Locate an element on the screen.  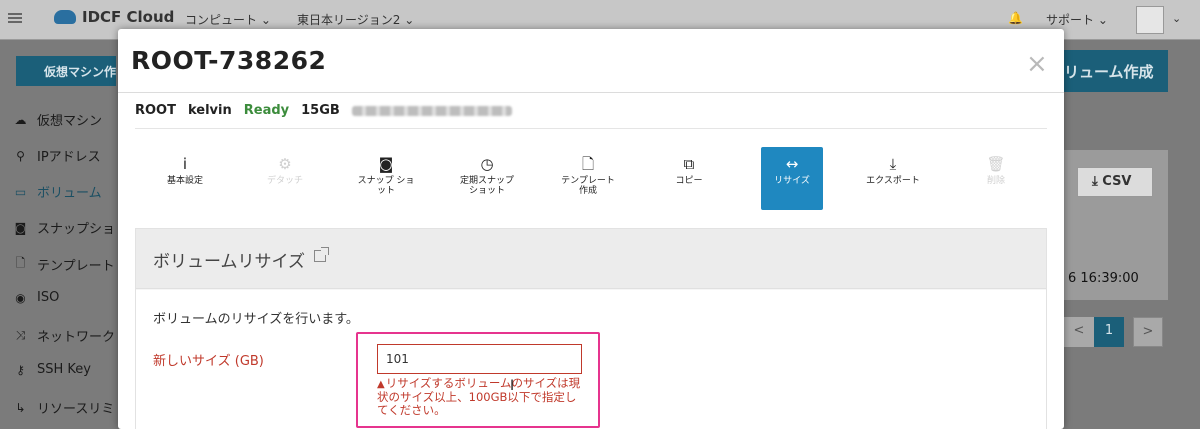
support-dropdown: サポート ⌄ is located at coordinates (1077, 19).